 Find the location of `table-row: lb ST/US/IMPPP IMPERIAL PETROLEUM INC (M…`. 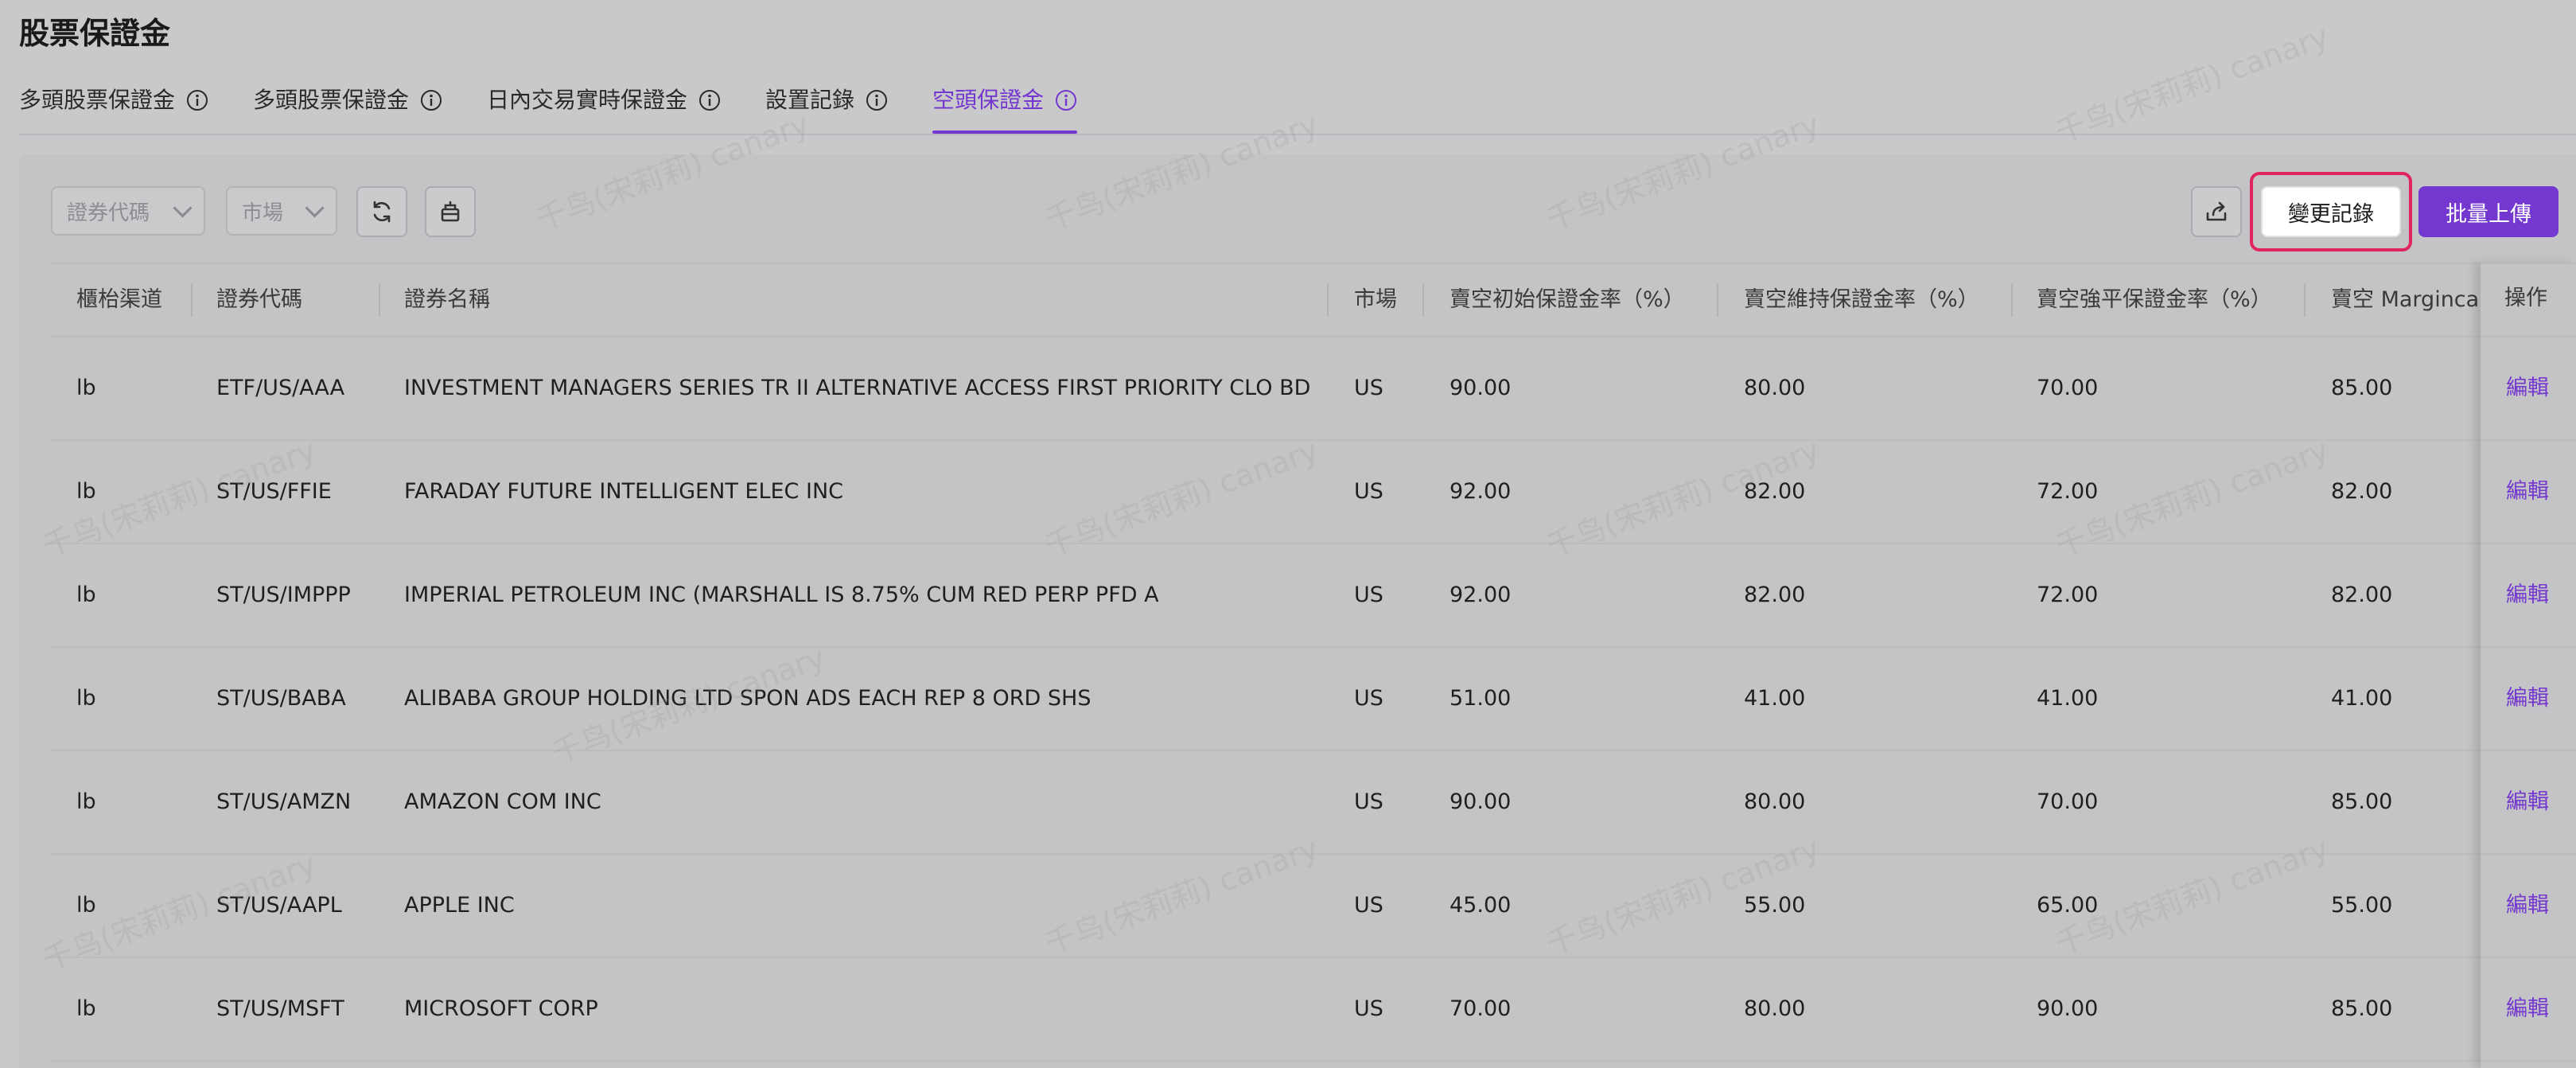

table-row: lb ST/US/IMPPP IMPERIAL PETROLEUM INC (M… is located at coordinates (1314, 596).